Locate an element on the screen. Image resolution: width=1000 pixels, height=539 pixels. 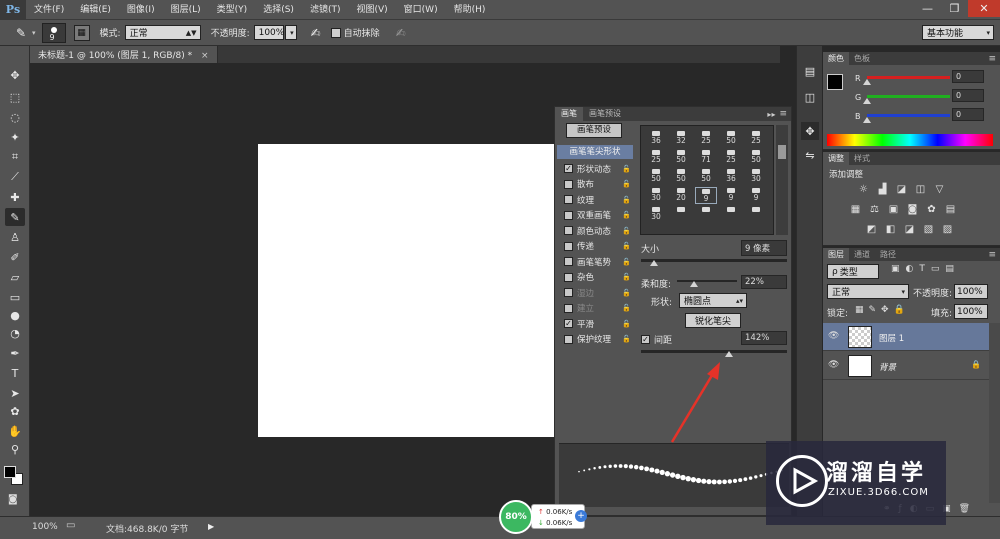
layer-filter-select: ρ 类型 is located at coordinates (853, 271).